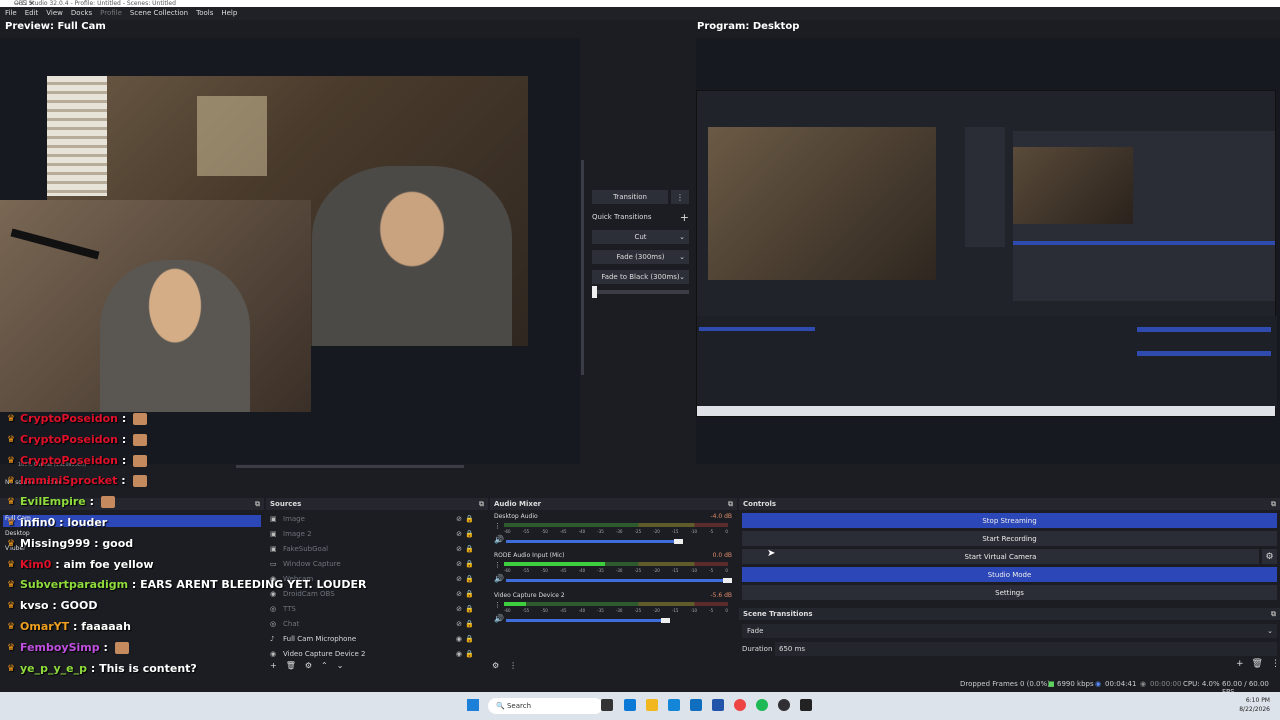  What do you see at coordinates (495, 665) in the screenshot?
I see `advanced-audio-icon: ⚙` at bounding box center [495, 665].